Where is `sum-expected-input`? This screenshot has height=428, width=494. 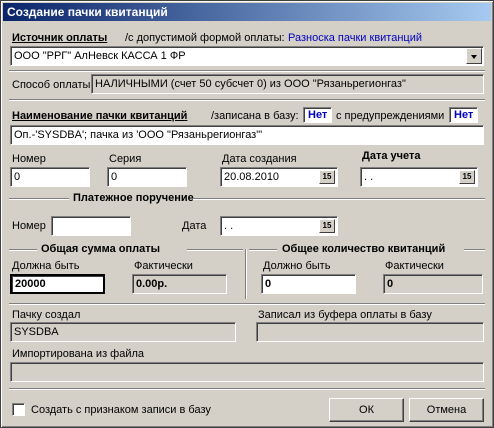 sum-expected-input is located at coordinates (57, 284).